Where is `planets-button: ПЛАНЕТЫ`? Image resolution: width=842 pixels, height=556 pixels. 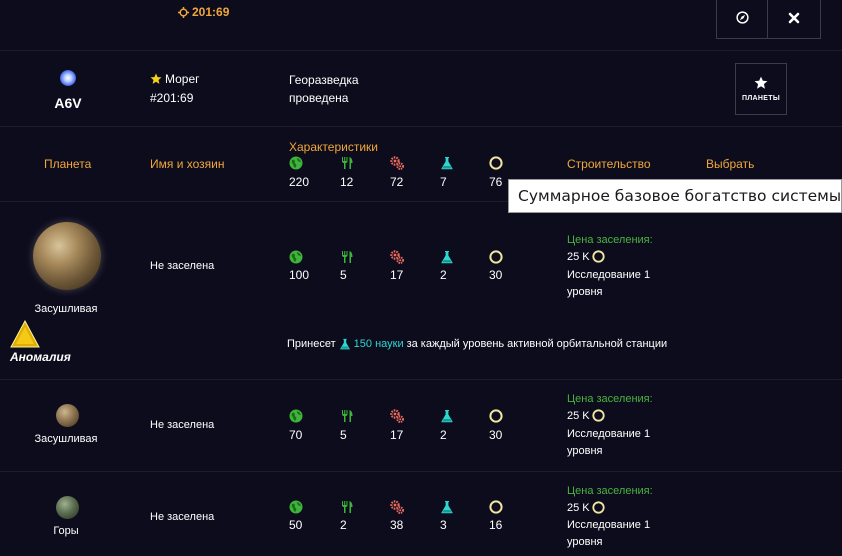 planets-button: ПЛАНЕТЫ is located at coordinates (761, 89).